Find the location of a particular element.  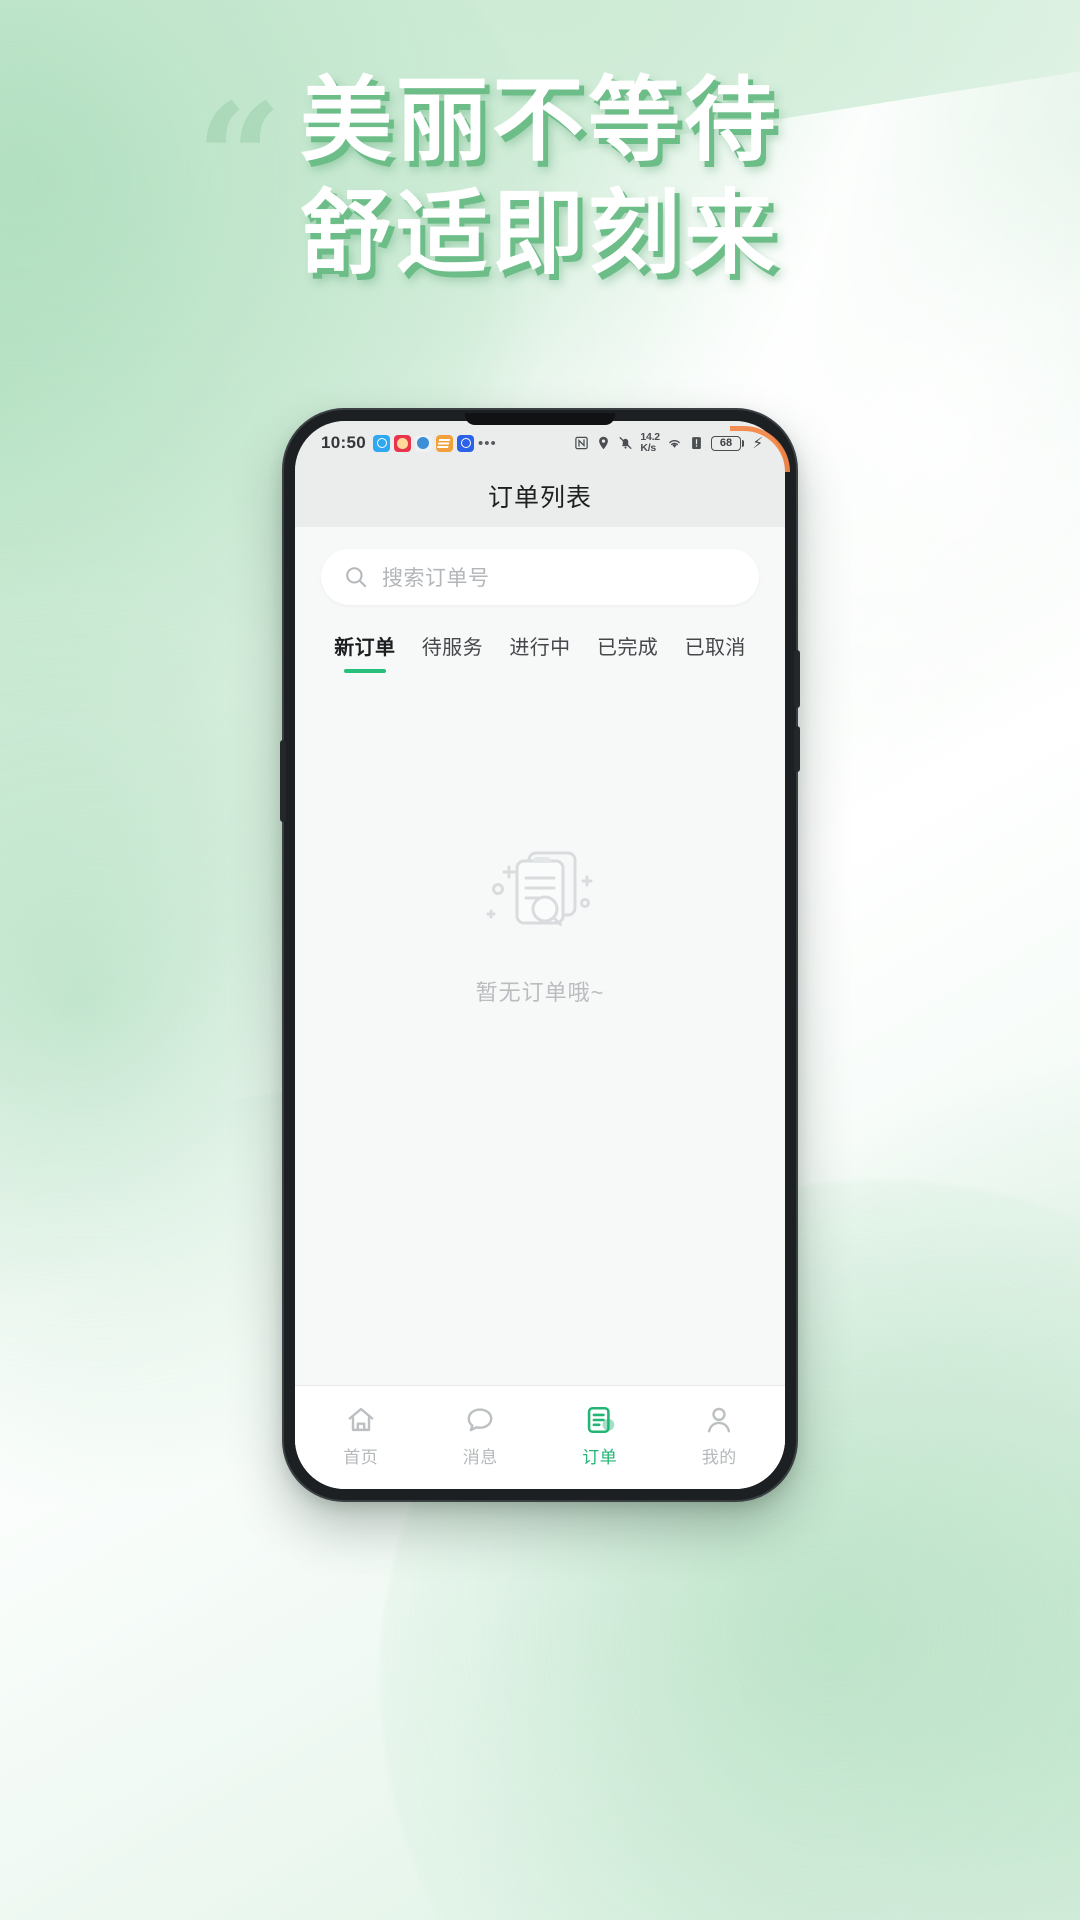

mute-bell-icon is located at coordinates (625, 443).